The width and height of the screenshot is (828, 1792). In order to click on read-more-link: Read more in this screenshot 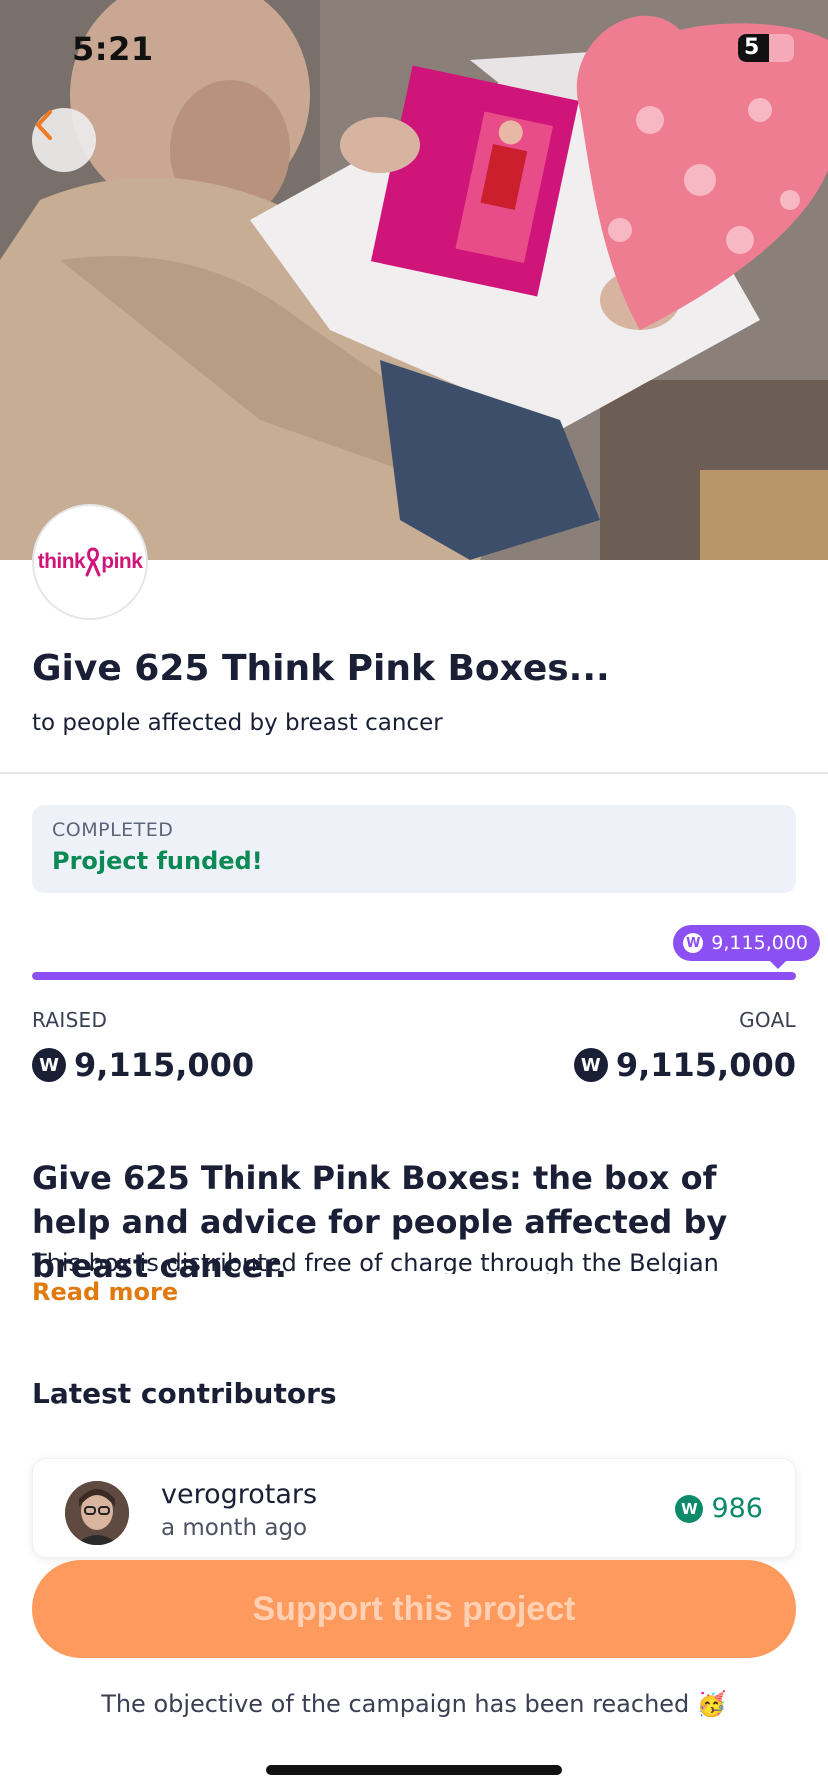, I will do `click(105, 1292)`.